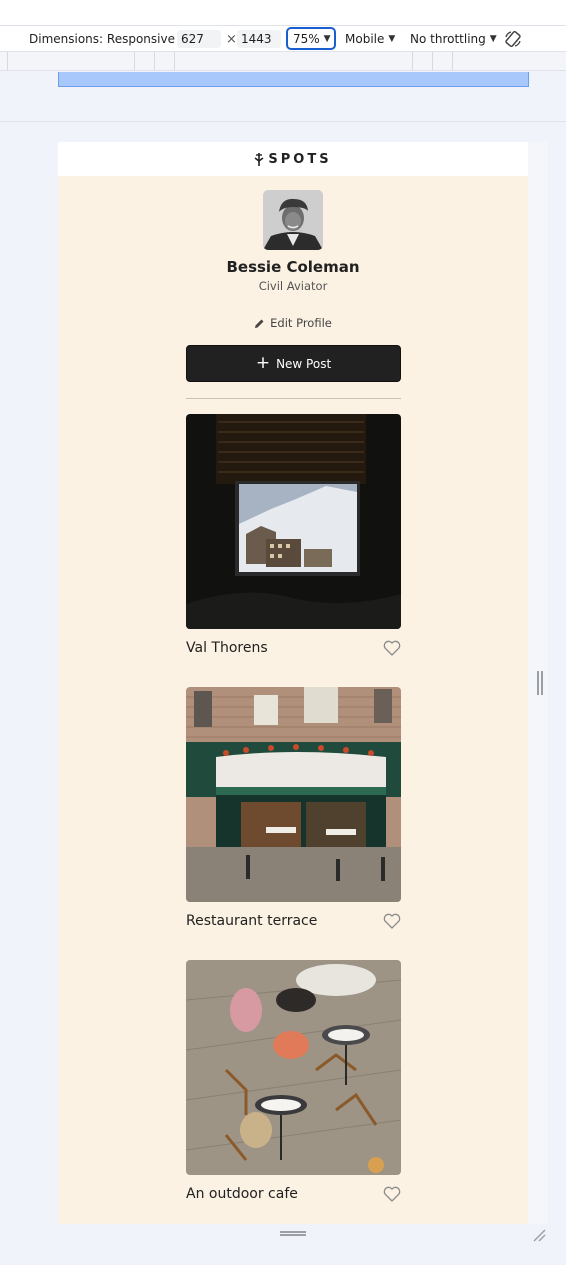 This screenshot has width=566, height=1265. Describe the element at coordinates (231, 39) in the screenshot. I see `times-sign: ×` at that location.